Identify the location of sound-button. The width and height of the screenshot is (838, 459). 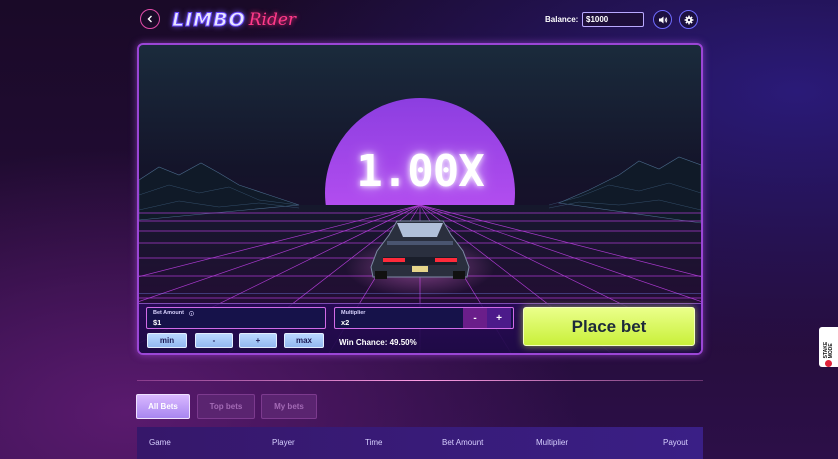
(662, 19).